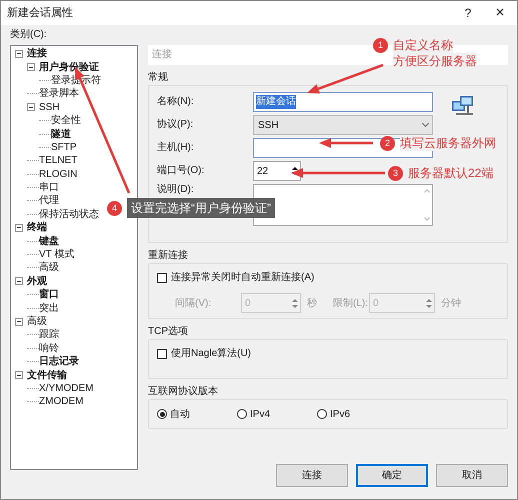  Describe the element at coordinates (392, 475) in the screenshot. I see `dialog-button: 确定` at that location.